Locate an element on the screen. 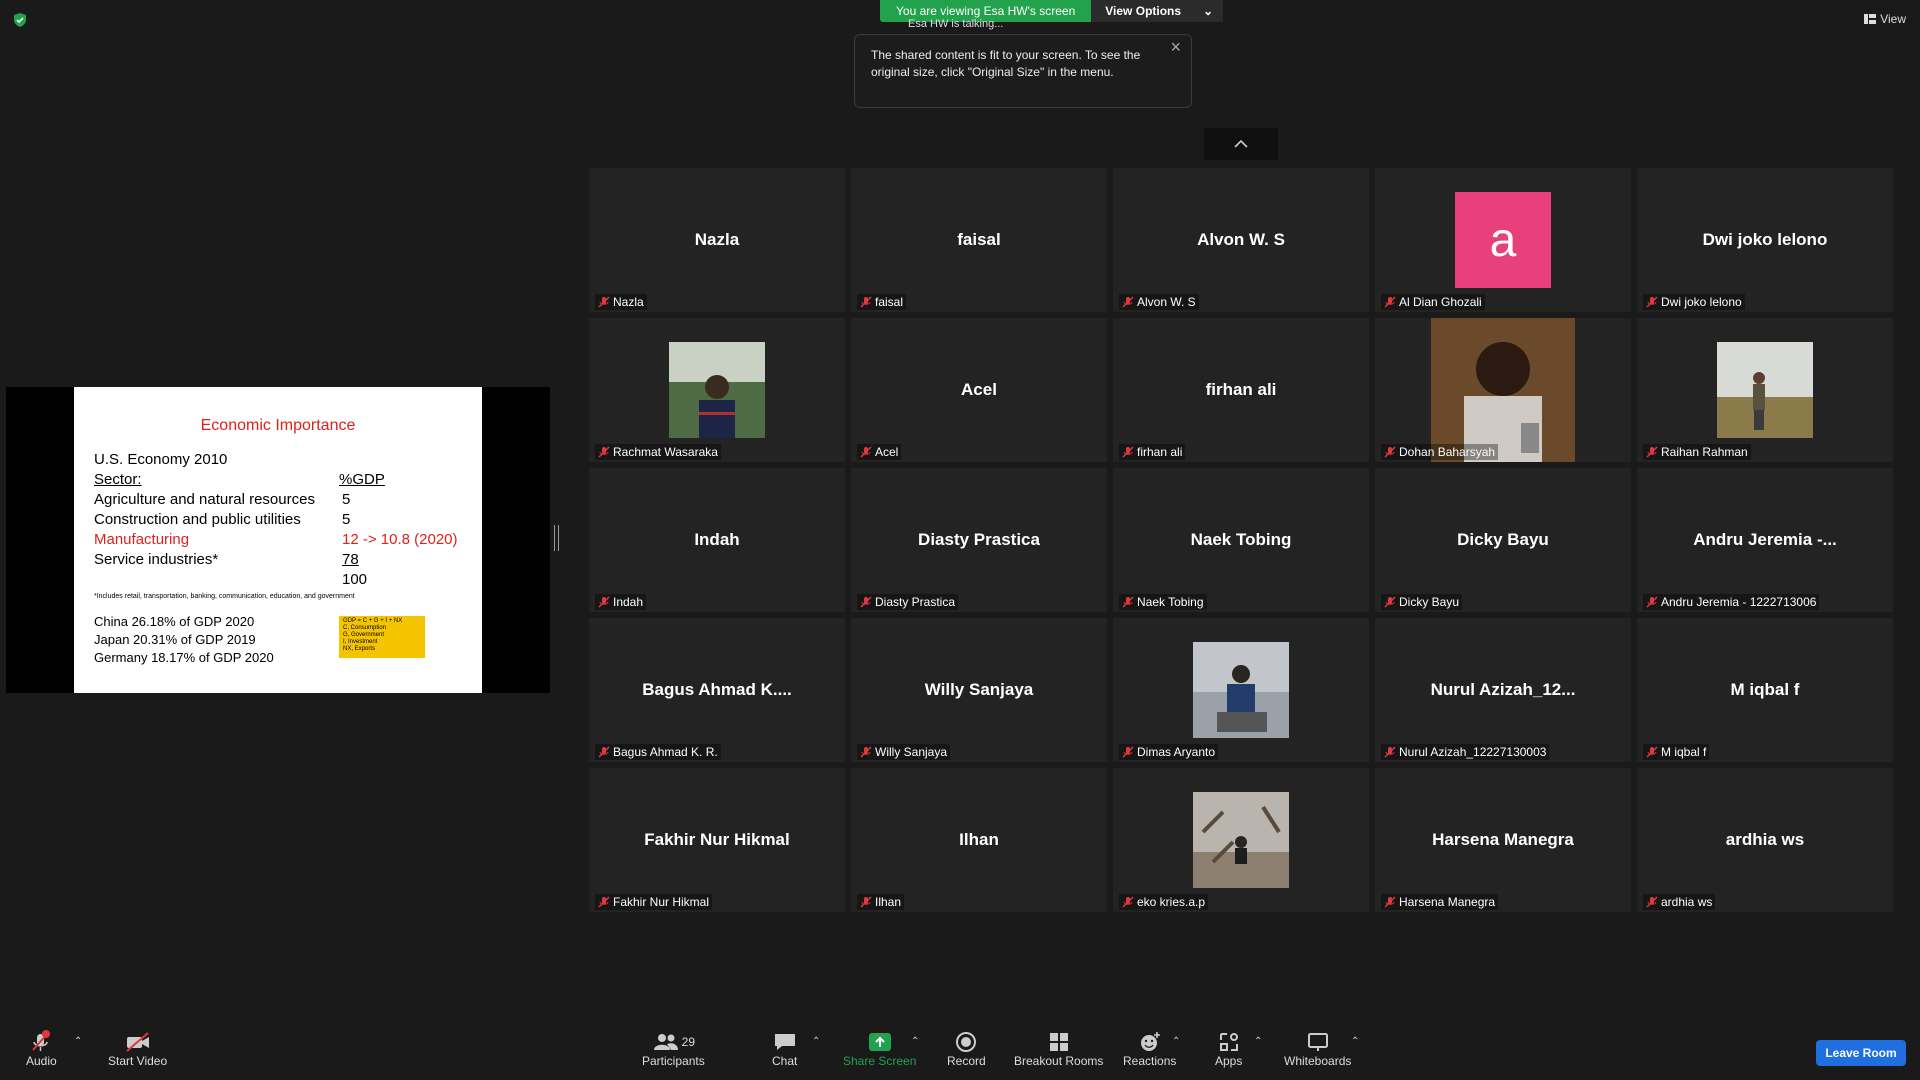 Image resolution: width=1920 pixels, height=1080 pixels. participant-display-name: Fakhir Nur Hikmal is located at coordinates (717, 839).